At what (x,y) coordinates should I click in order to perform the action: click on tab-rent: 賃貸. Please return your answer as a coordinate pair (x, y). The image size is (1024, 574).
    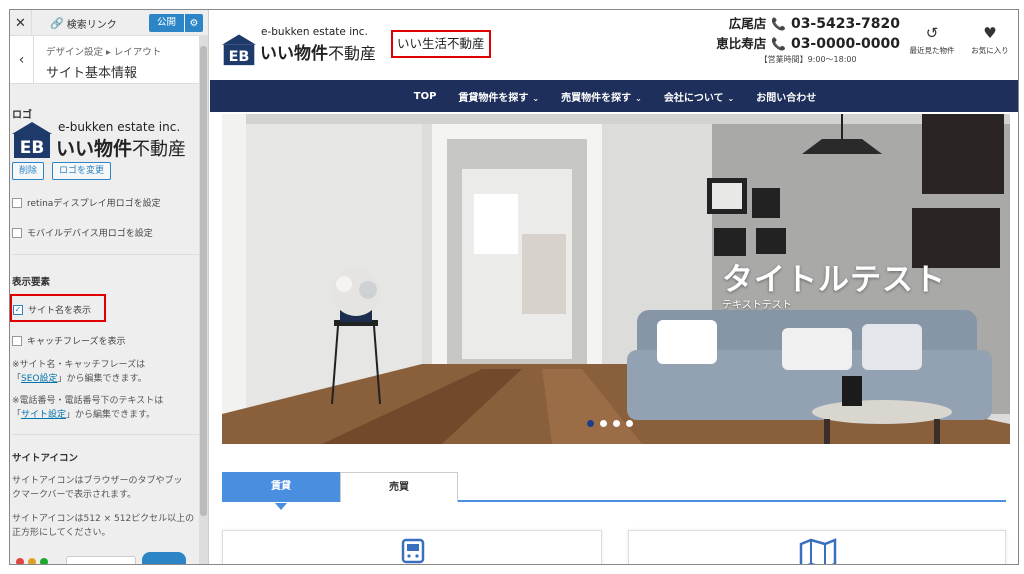
    Looking at the image, I should click on (281, 491).